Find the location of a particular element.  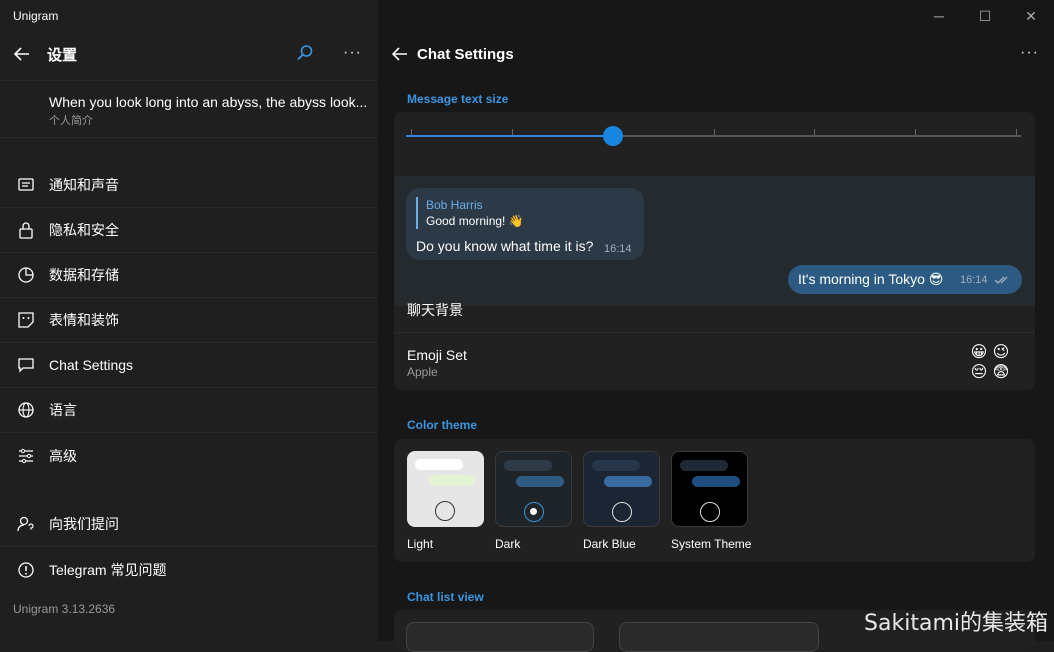

search-button is located at coordinates (306, 54).